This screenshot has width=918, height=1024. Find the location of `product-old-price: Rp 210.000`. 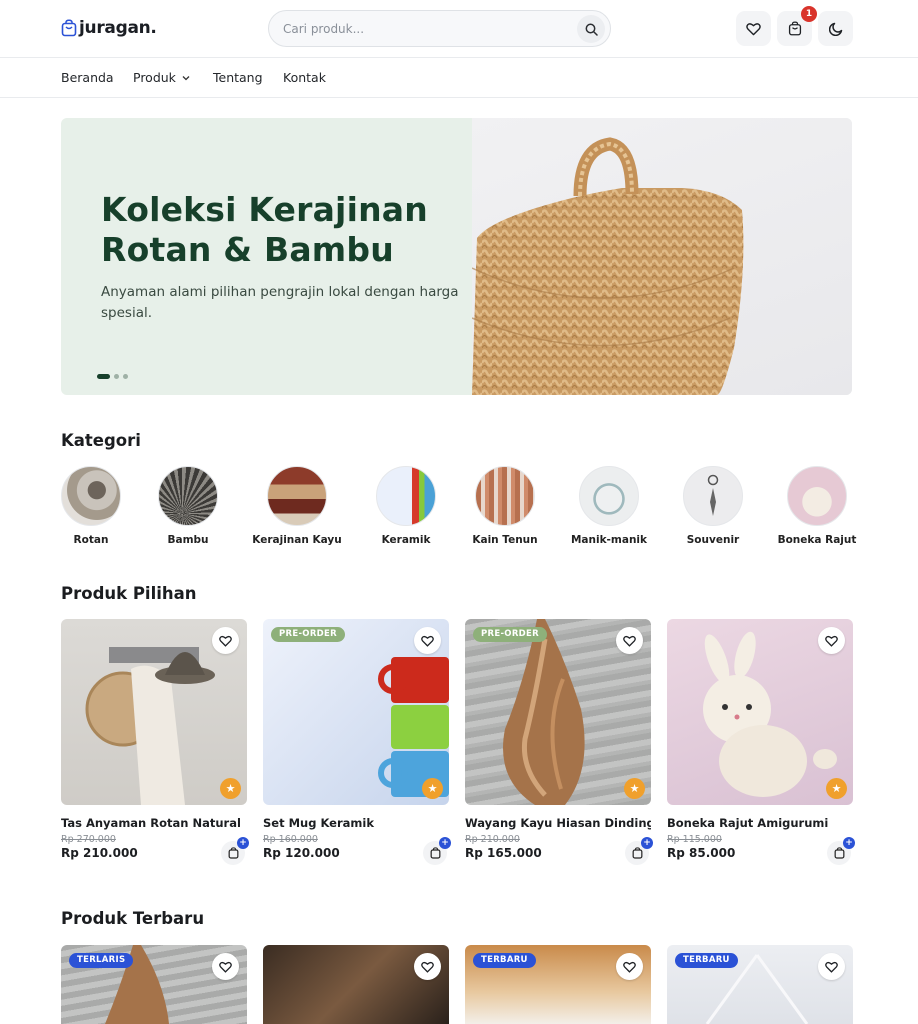

product-old-price: Rp 210.000 is located at coordinates (492, 839).